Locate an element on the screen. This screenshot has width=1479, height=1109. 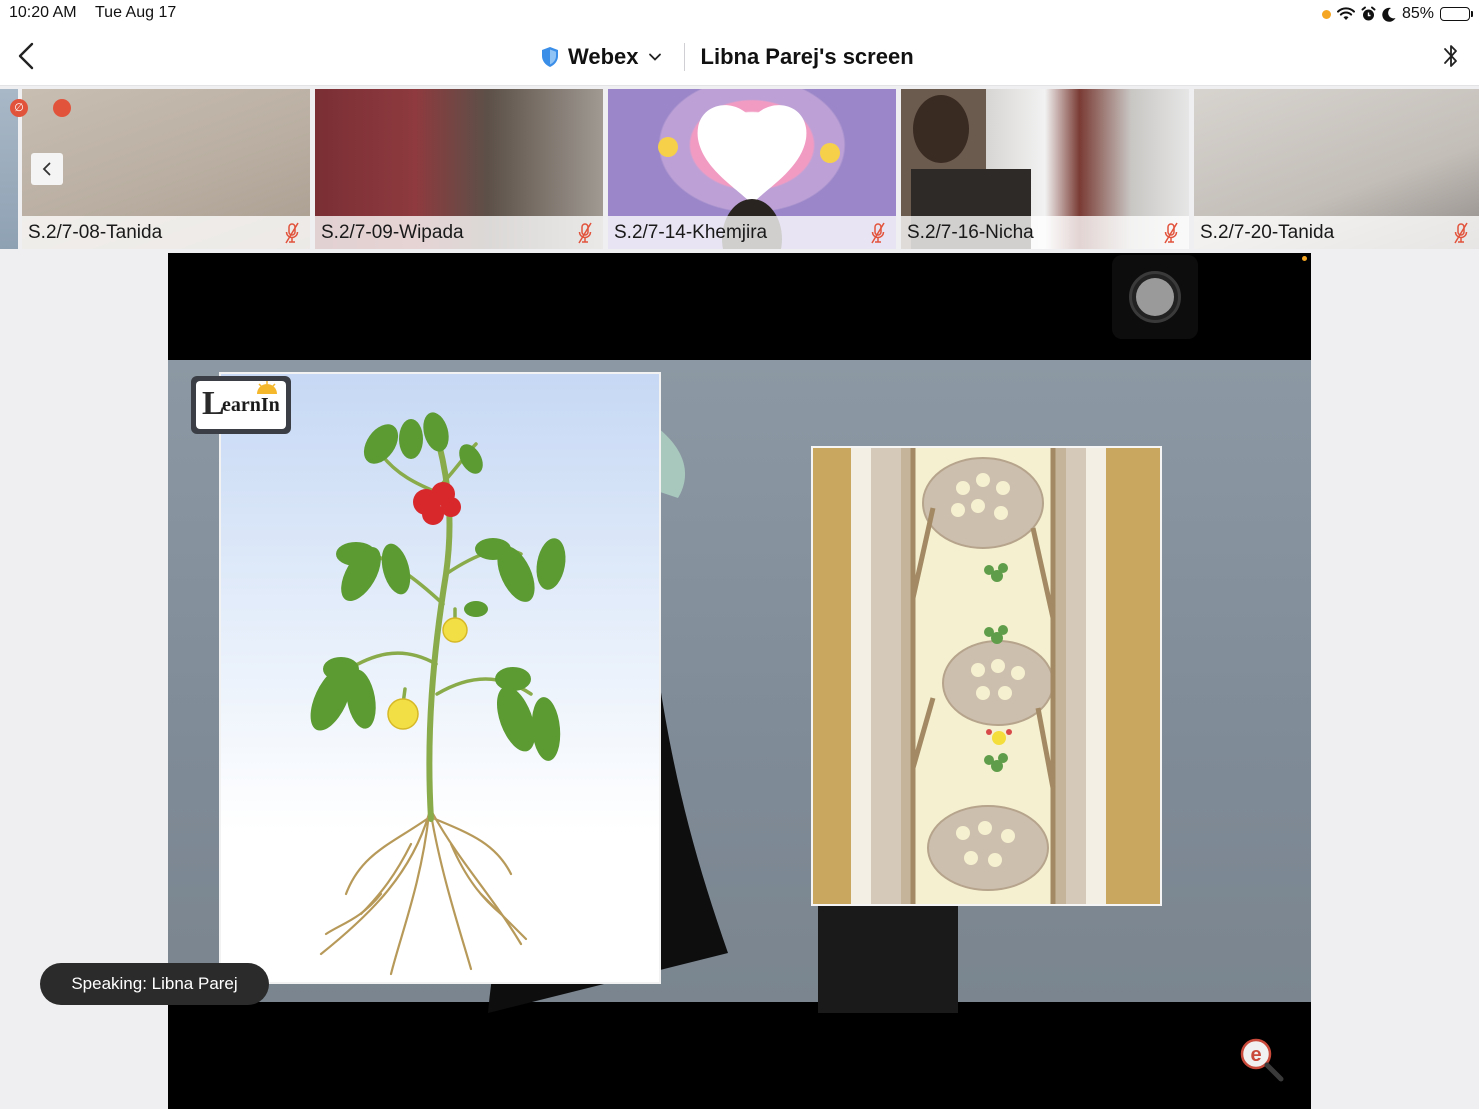
battery-icon is located at coordinates (1456, 14).